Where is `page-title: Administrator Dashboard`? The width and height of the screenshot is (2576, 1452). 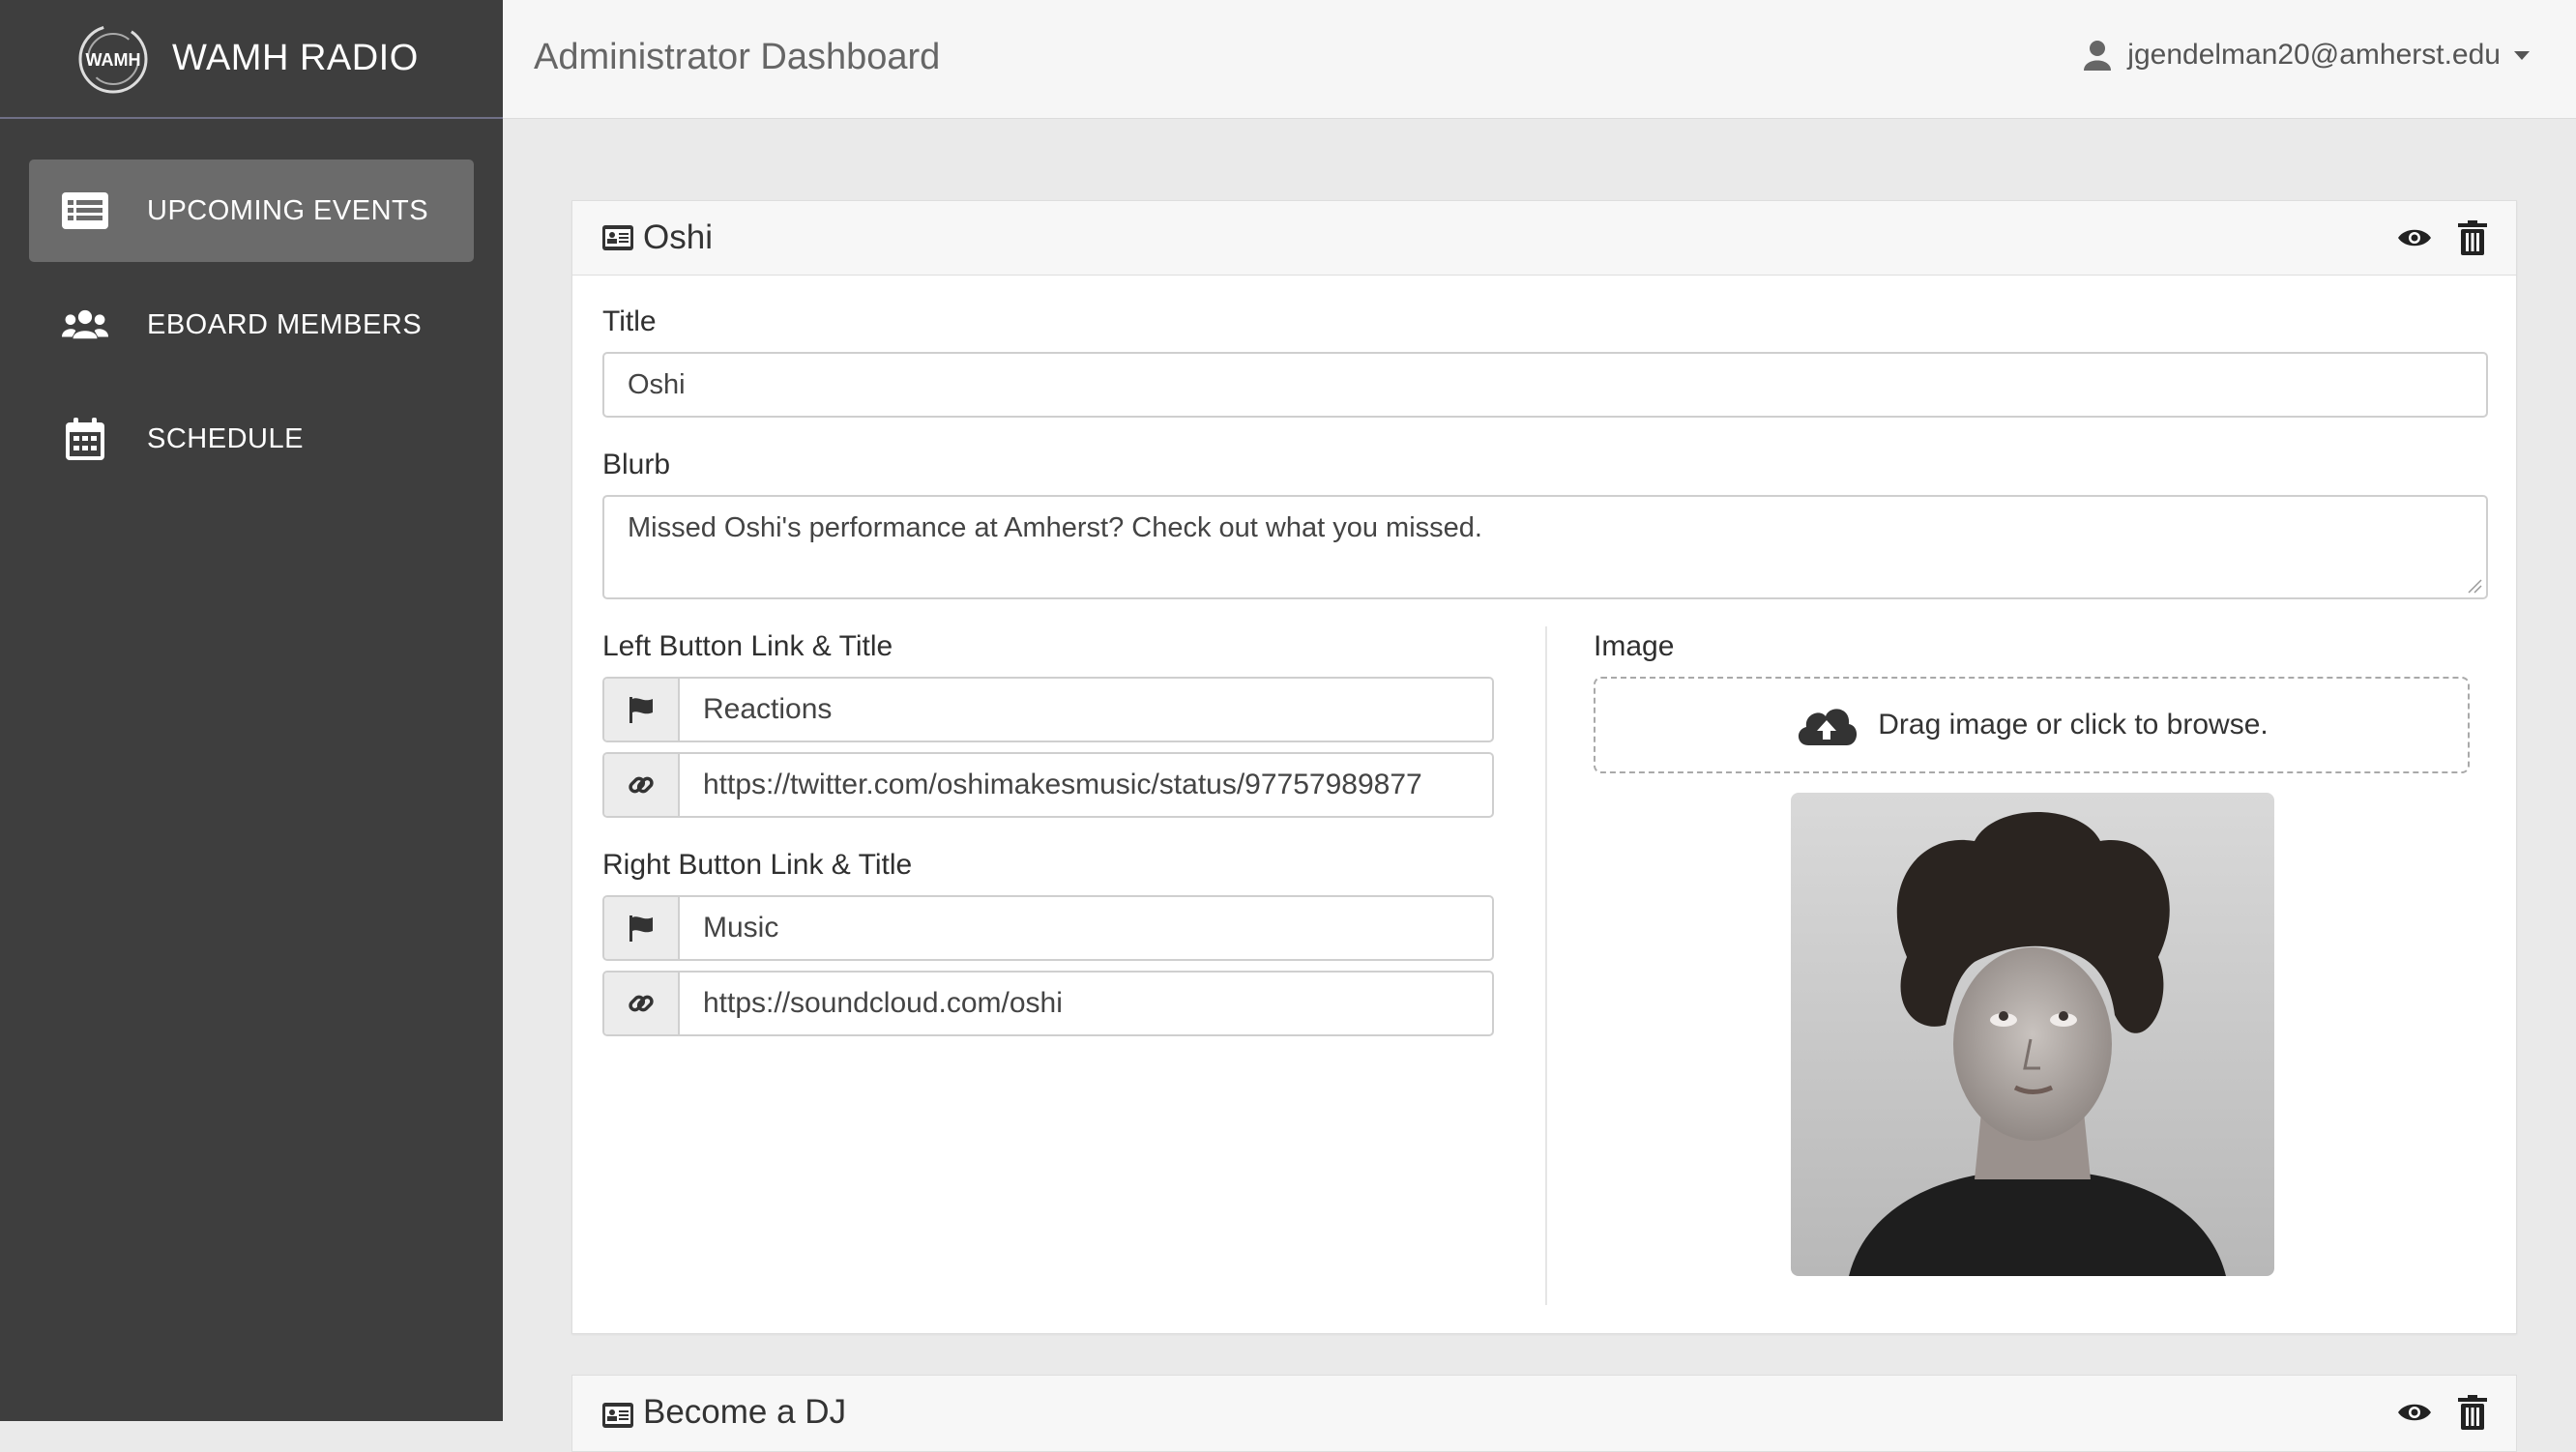 page-title: Administrator Dashboard is located at coordinates (737, 57).